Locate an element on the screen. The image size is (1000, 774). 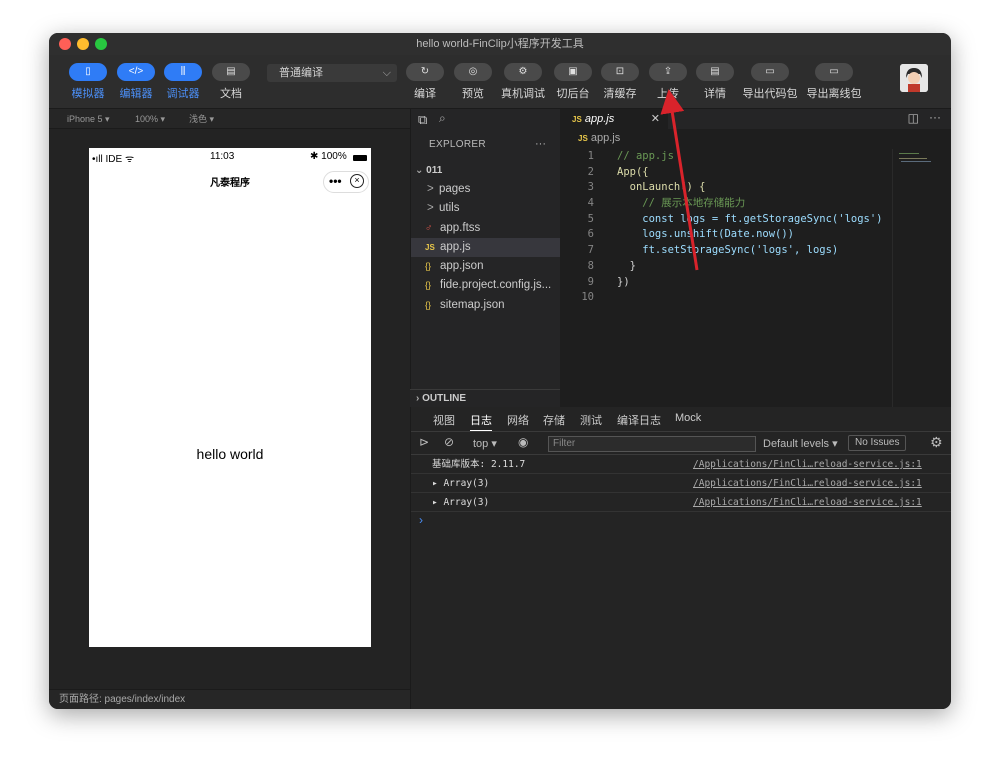
code-text: // 展示本地存储能力 is located at coordinates (681, 203).